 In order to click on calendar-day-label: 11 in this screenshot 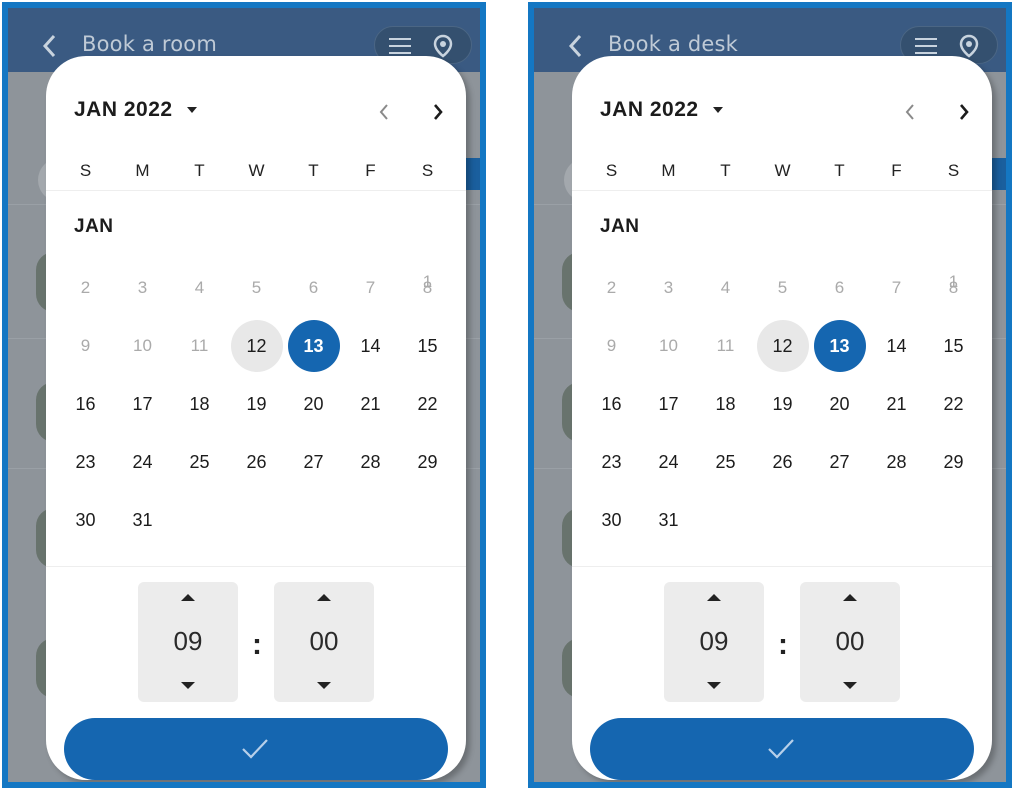, I will do `click(199, 345)`.